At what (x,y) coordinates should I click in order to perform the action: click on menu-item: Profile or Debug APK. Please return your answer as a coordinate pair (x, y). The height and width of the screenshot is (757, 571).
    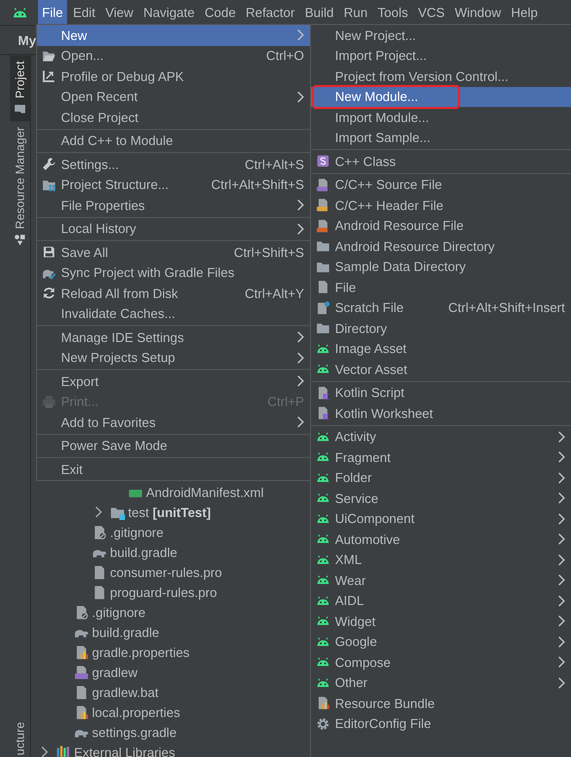
    Looking at the image, I should click on (173, 76).